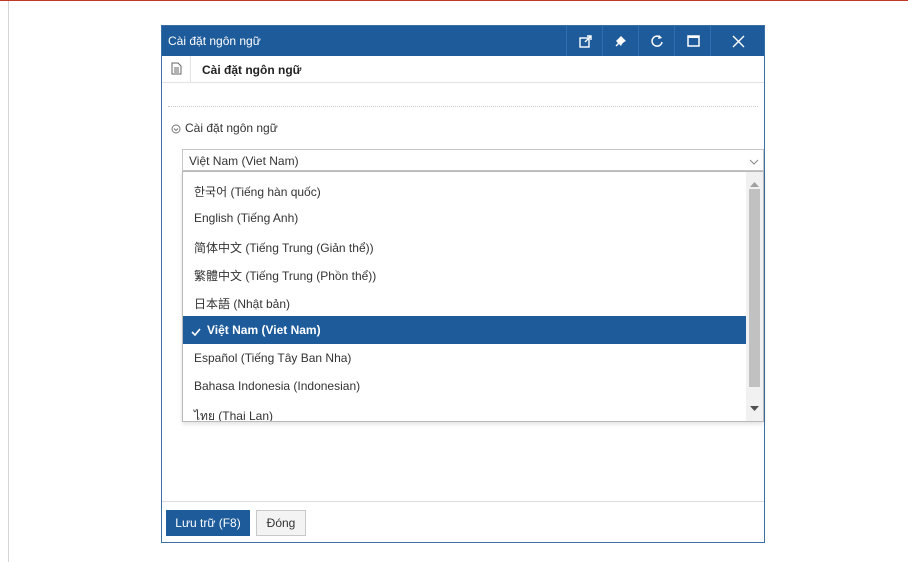  What do you see at coordinates (208, 523) in the screenshot?
I see `save-button: Lưu trữ (F8)` at bounding box center [208, 523].